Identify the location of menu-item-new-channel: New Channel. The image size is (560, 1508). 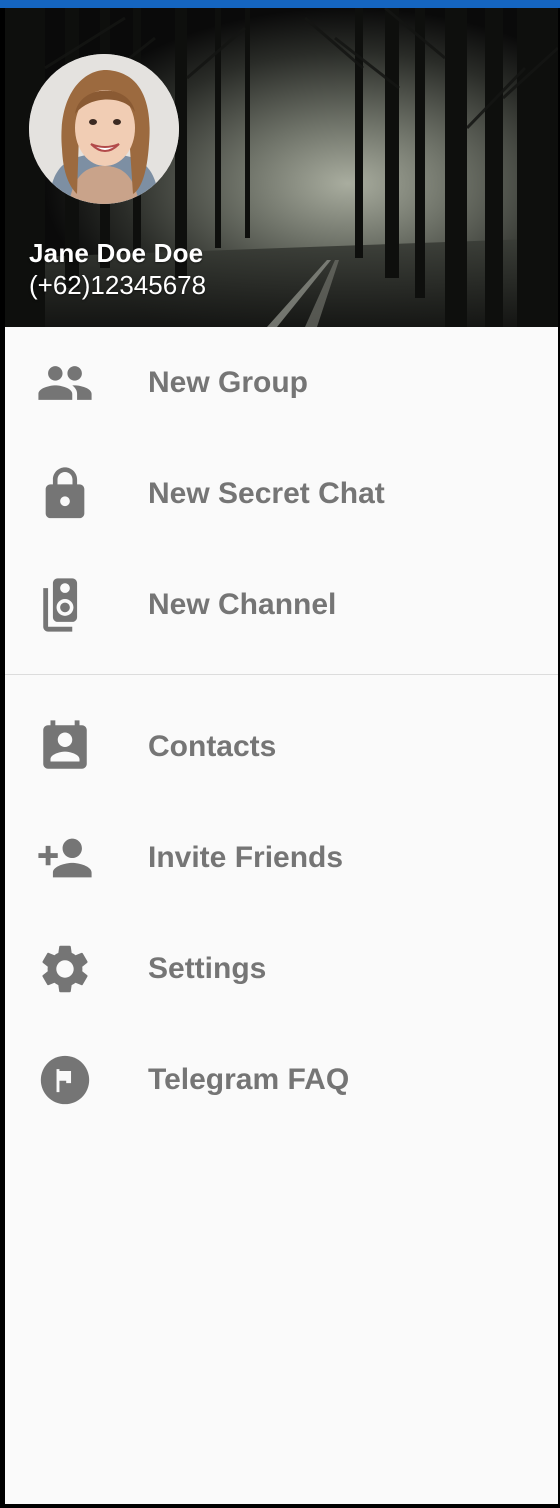
(281, 604).